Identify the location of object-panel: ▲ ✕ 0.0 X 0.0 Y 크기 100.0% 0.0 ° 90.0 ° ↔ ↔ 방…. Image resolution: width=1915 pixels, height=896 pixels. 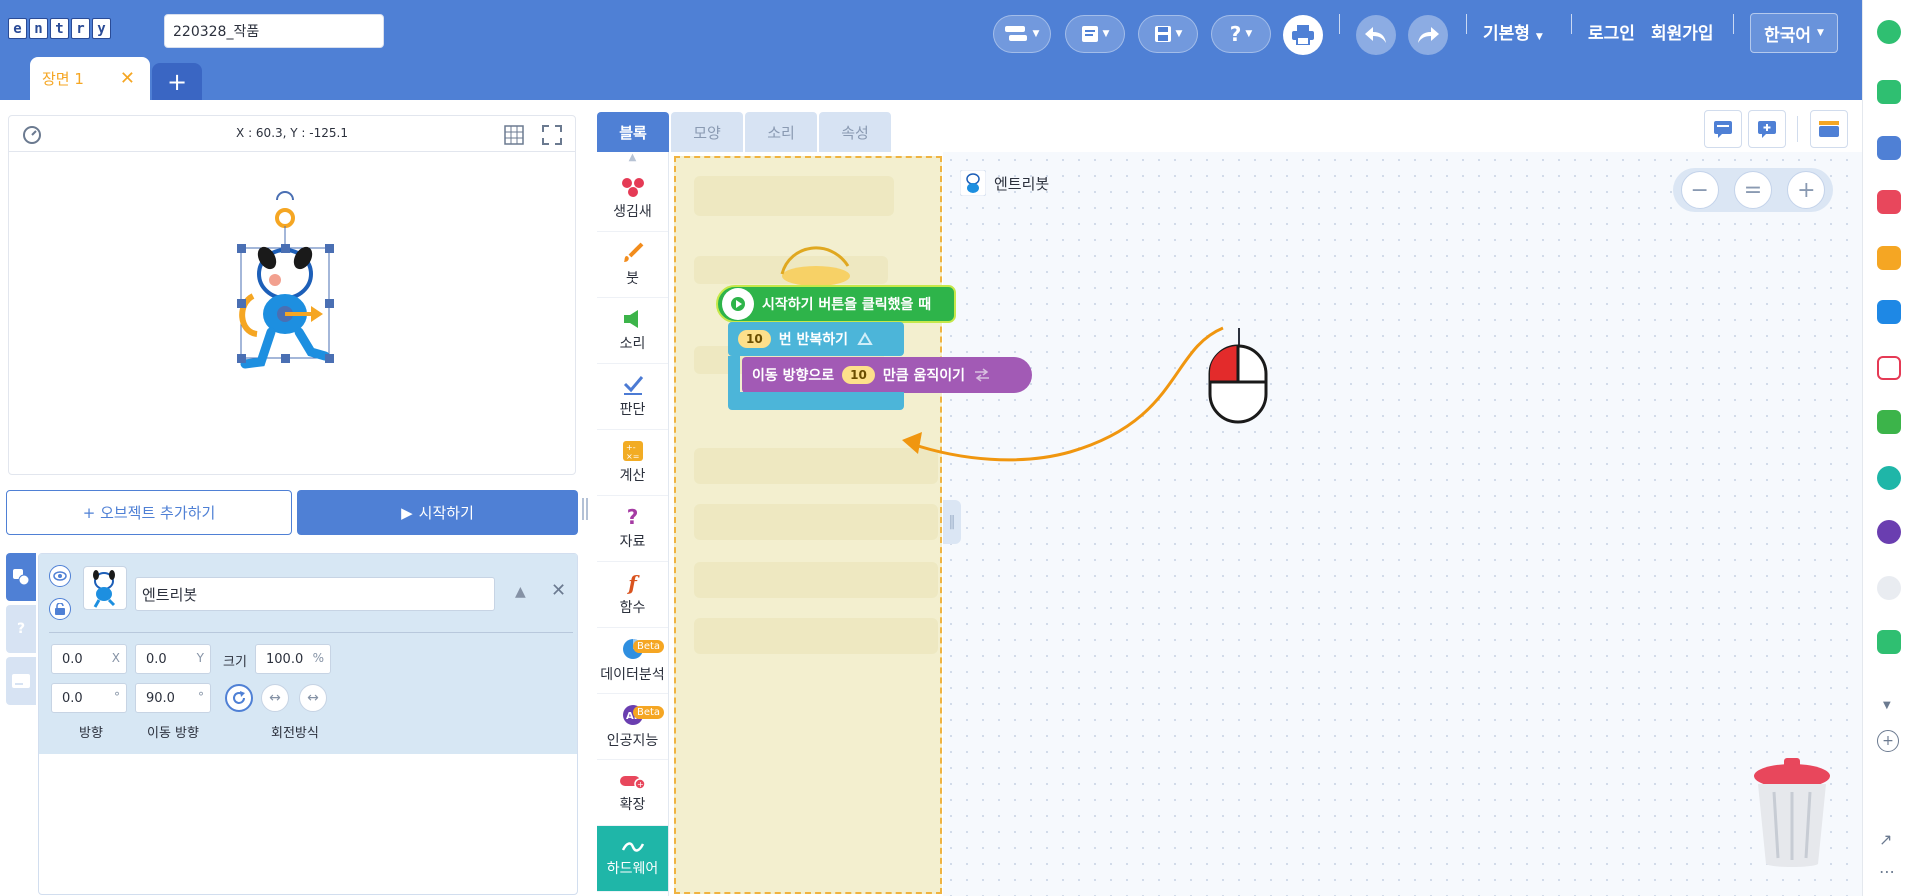
(308, 724).